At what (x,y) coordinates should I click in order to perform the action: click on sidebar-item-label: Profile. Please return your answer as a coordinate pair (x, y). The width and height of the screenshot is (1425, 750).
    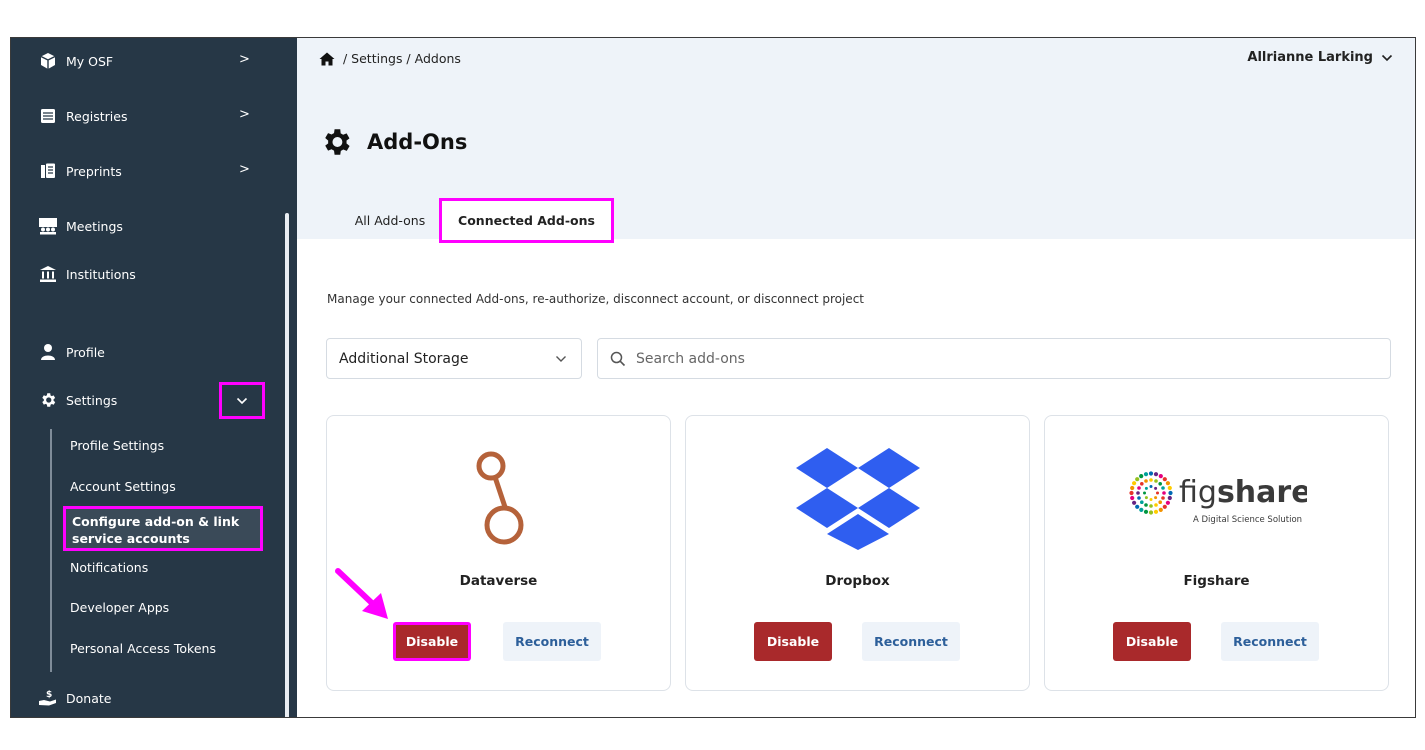
    Looking at the image, I should click on (85, 352).